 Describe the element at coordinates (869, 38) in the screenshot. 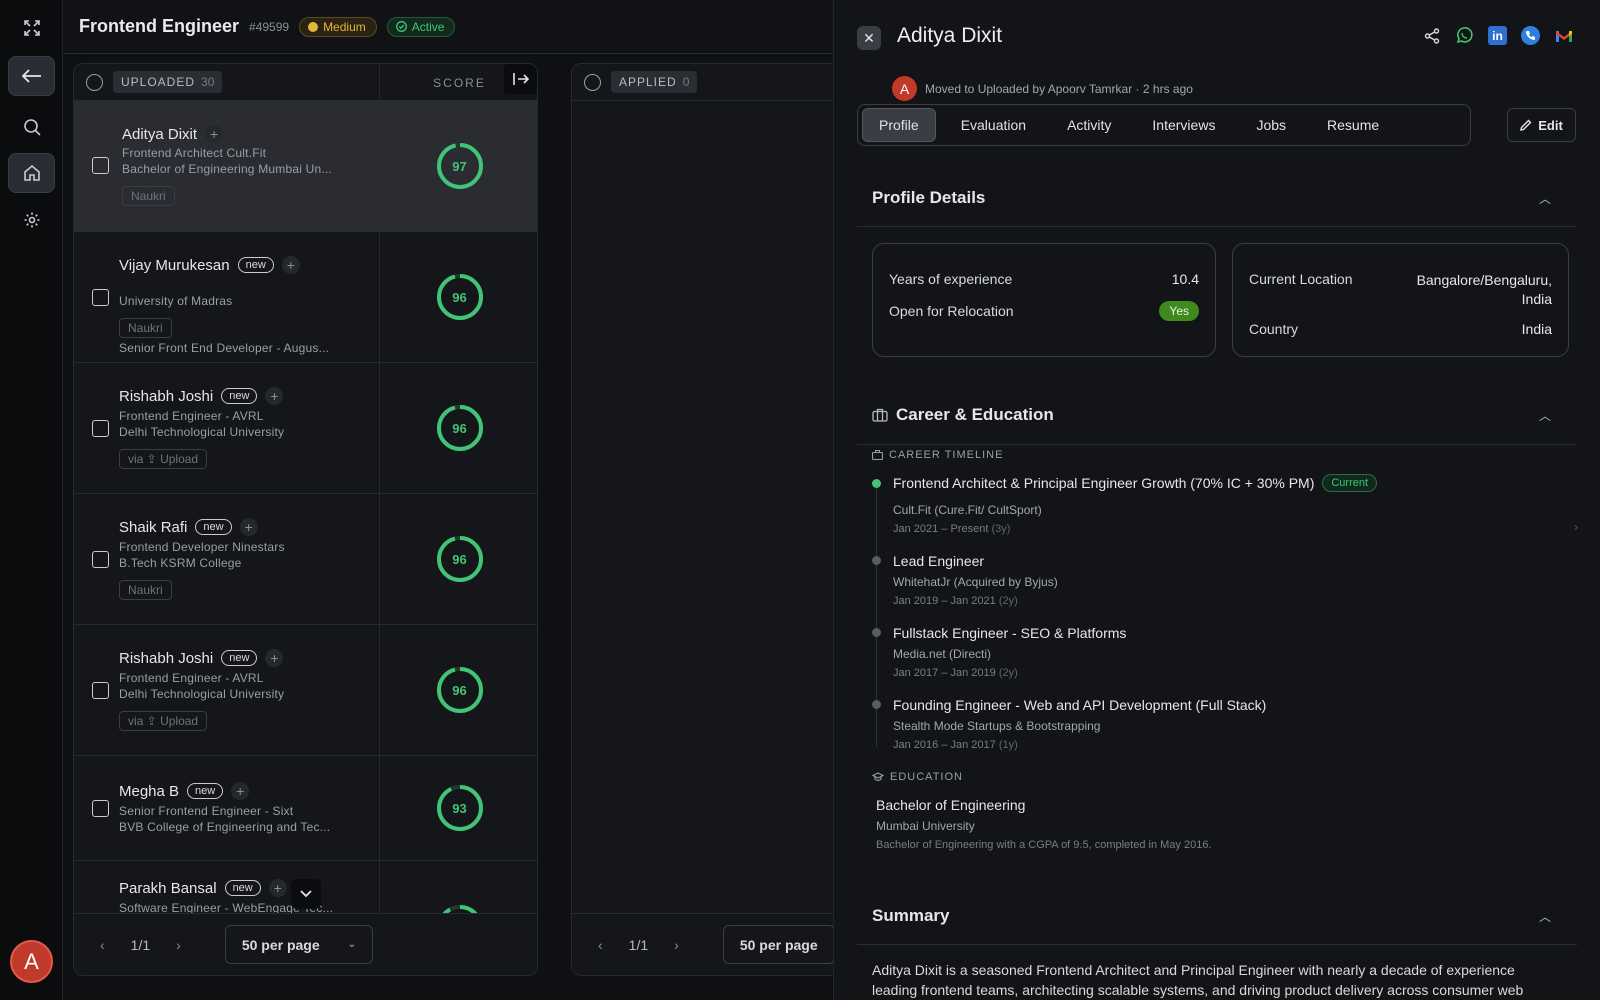

I see `close-icon: ✕` at that location.